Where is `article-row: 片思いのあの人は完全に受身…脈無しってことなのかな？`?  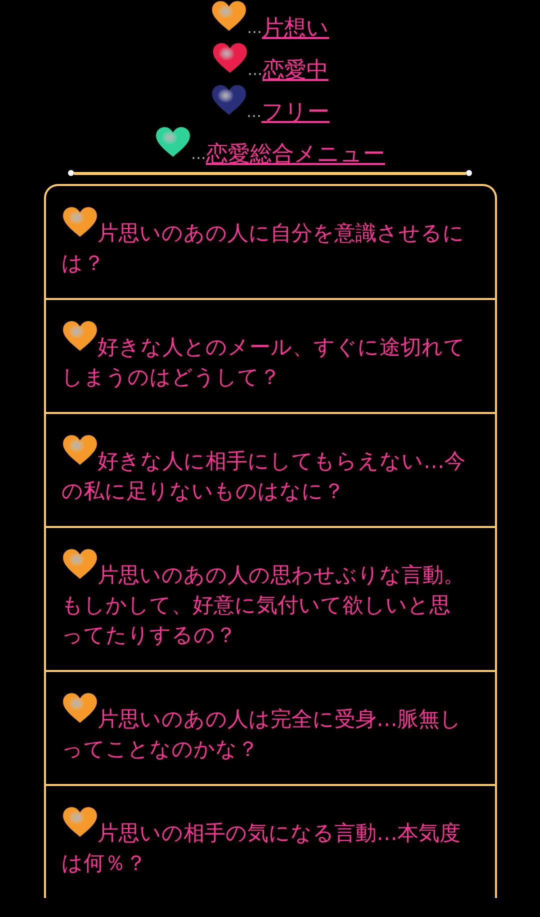 article-row: 片思いのあの人は完全に受身…脈無しってことなのかな？ is located at coordinates (270, 727).